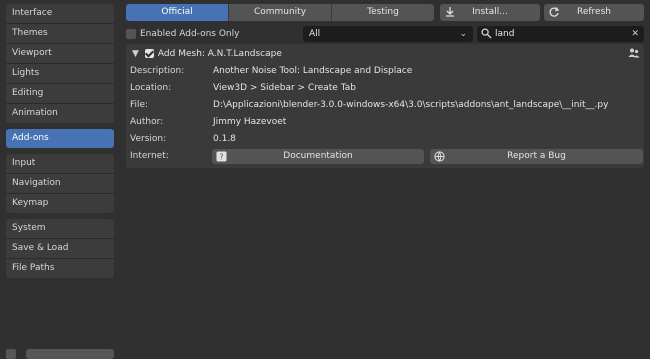 The width and height of the screenshot is (650, 359). I want to click on sidebar-item-file-paths: File Paths, so click(60, 268).